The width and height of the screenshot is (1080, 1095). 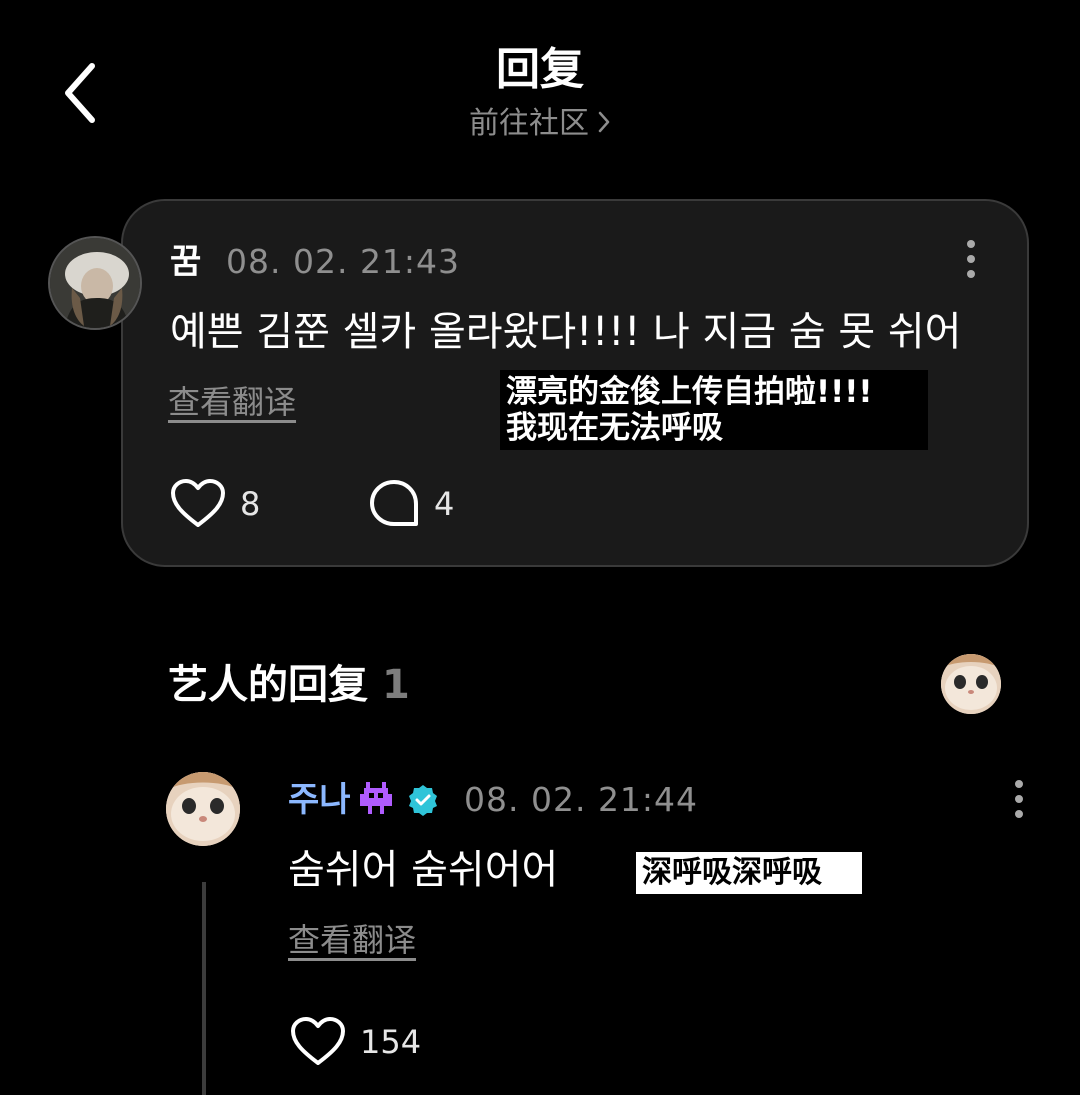 What do you see at coordinates (529, 123) in the screenshot?
I see `community-link-label: 前往社区` at bounding box center [529, 123].